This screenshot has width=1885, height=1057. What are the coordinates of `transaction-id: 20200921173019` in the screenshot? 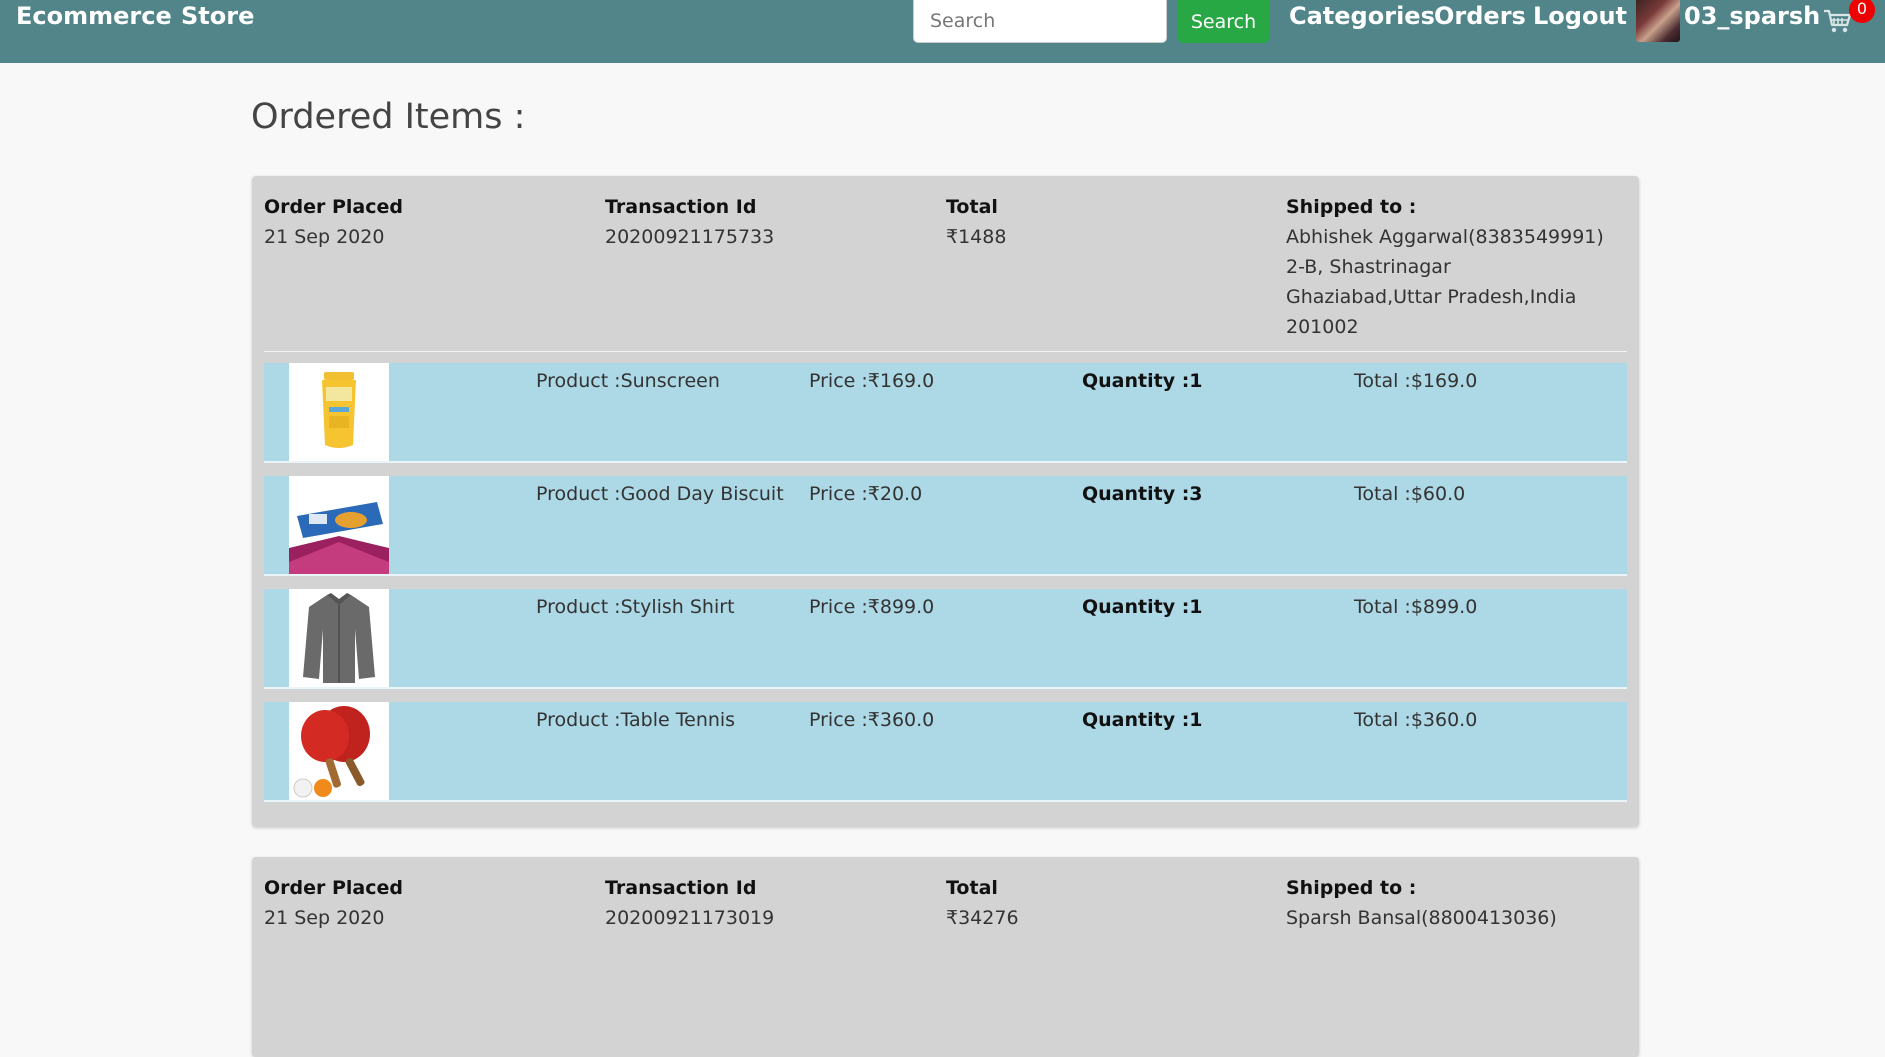 It's located at (690, 918).